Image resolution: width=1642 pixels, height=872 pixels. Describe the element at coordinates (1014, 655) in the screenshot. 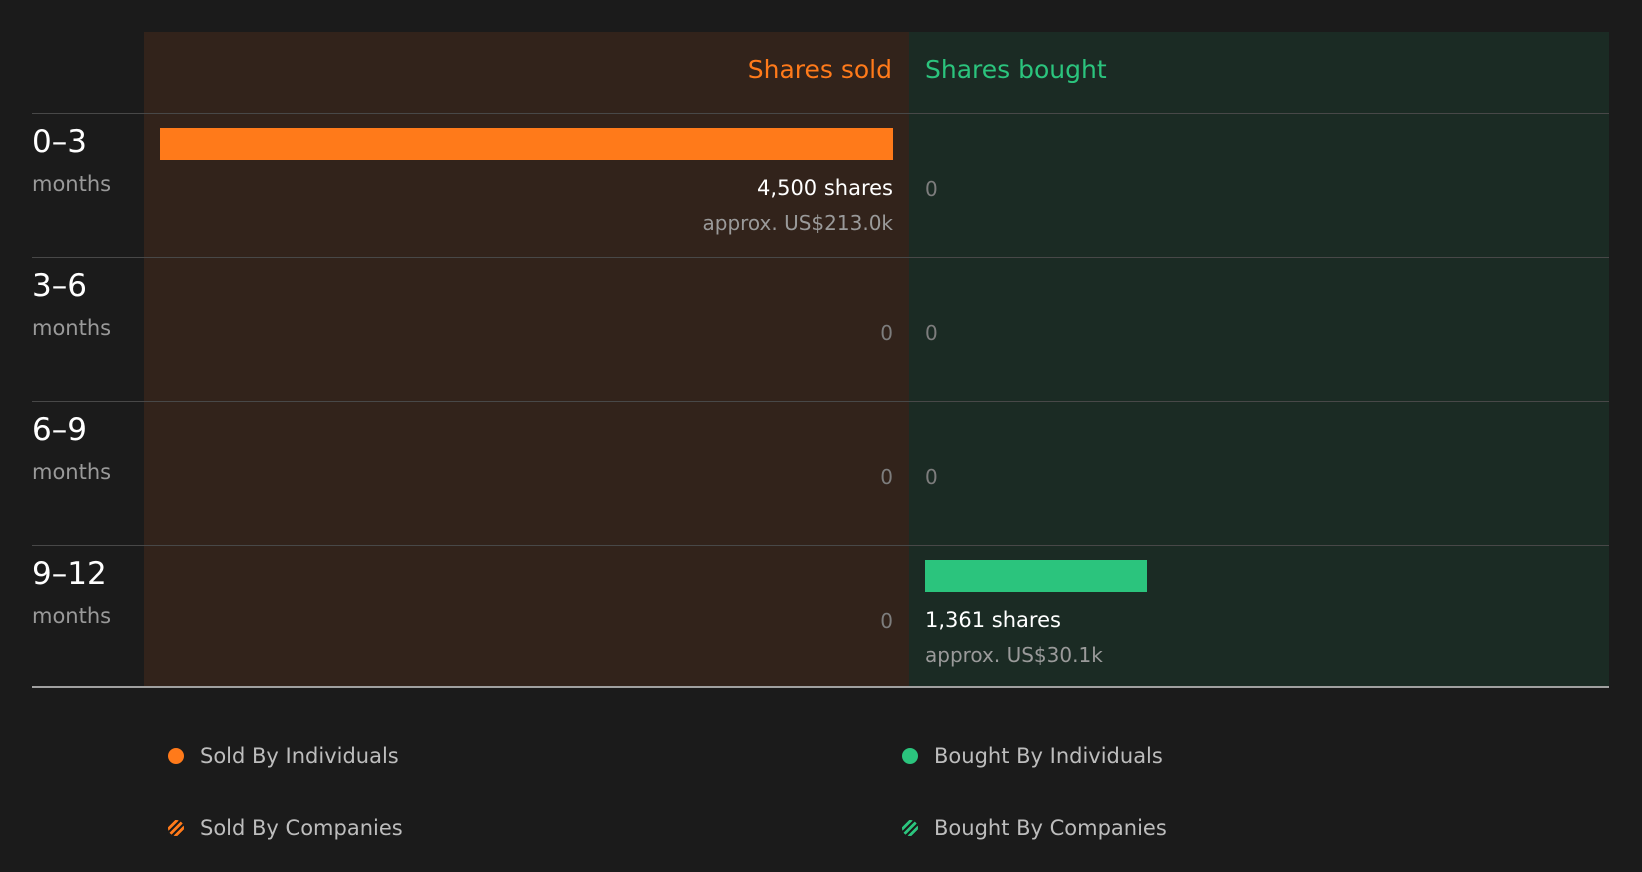

I see `bought-value-label: approx. US$30.1k` at that location.